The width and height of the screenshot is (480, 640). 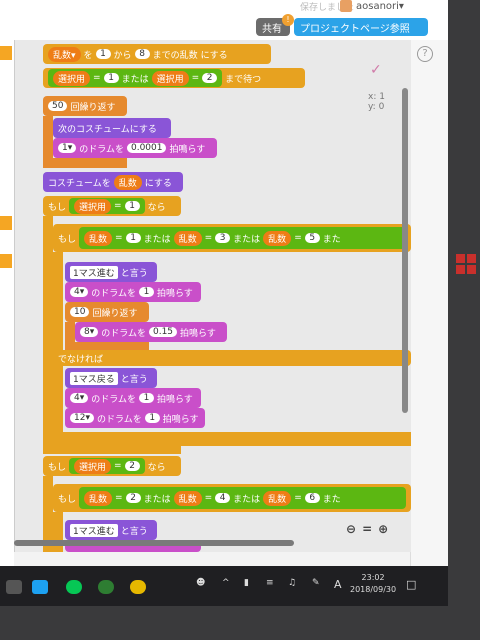 I want to click on play-drum-block: 1▾ のドラムを 0.0001 拍鳴らす, so click(x=135, y=148).